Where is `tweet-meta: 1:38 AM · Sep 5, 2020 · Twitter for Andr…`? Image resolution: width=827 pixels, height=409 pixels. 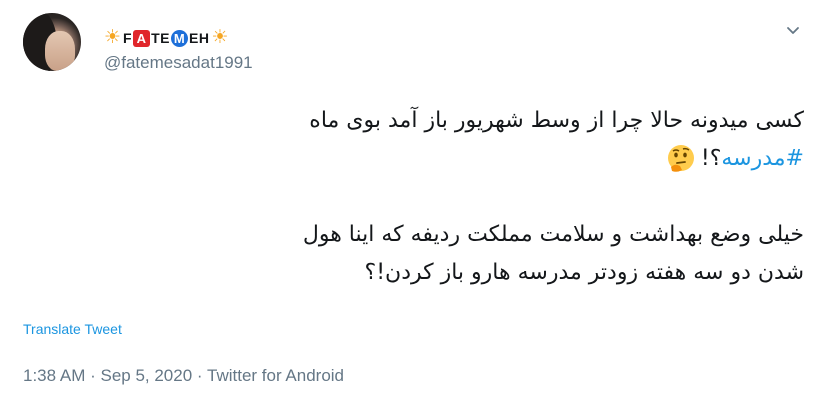
tweet-meta: 1:38 AM · Sep 5, 2020 · Twitter for Andr… is located at coordinates (183, 376).